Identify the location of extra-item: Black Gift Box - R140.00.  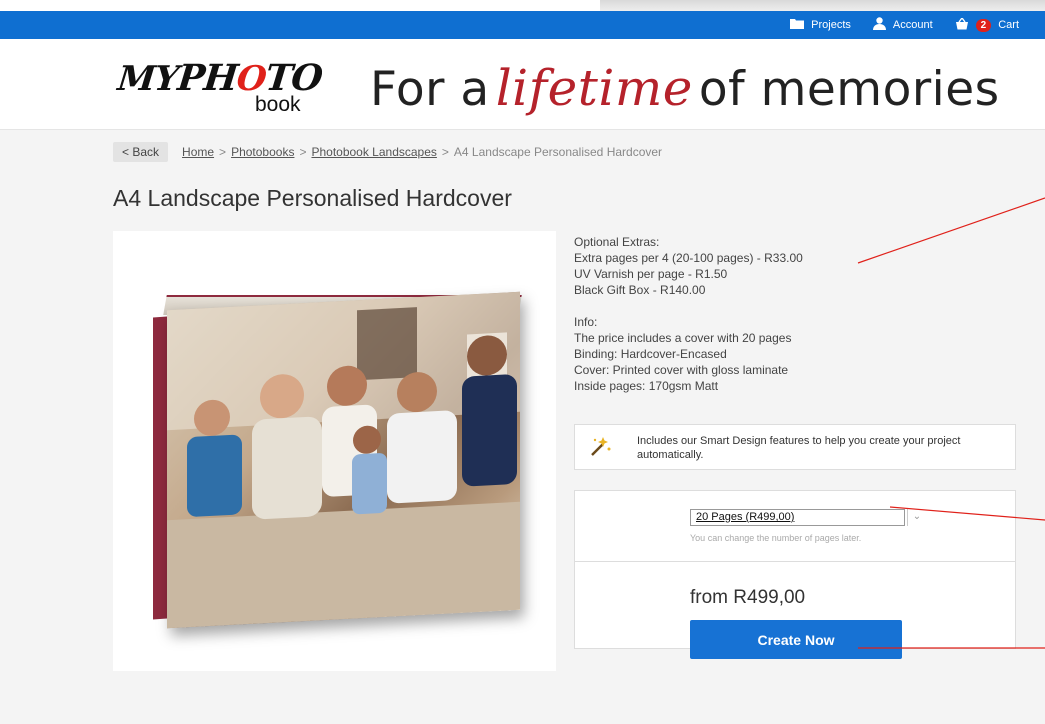
(640, 290).